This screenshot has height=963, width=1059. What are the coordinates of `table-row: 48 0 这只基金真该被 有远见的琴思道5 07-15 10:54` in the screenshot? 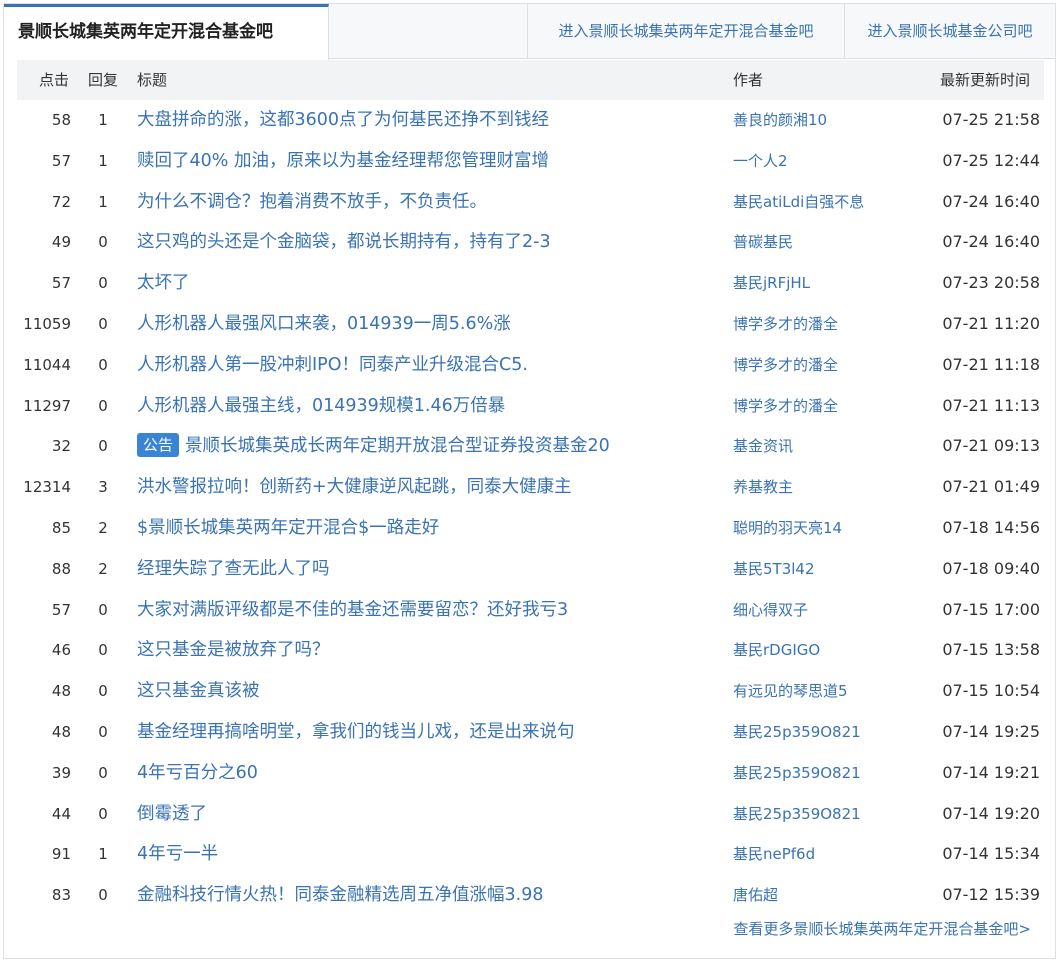 It's located at (530, 691).